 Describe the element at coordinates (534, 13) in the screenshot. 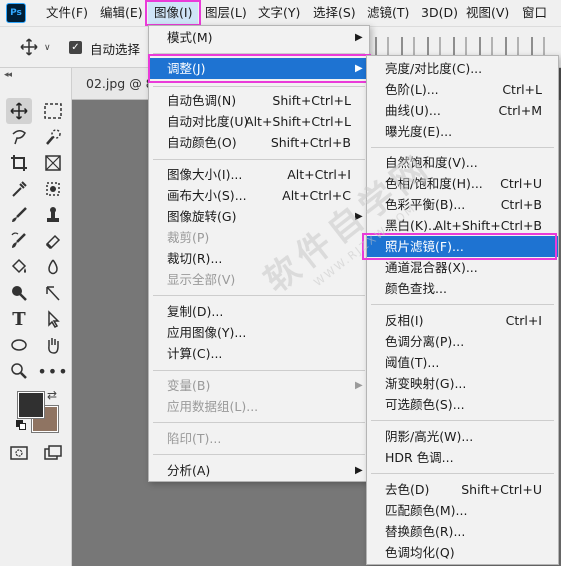

I see `menu-window: 窗口` at that location.